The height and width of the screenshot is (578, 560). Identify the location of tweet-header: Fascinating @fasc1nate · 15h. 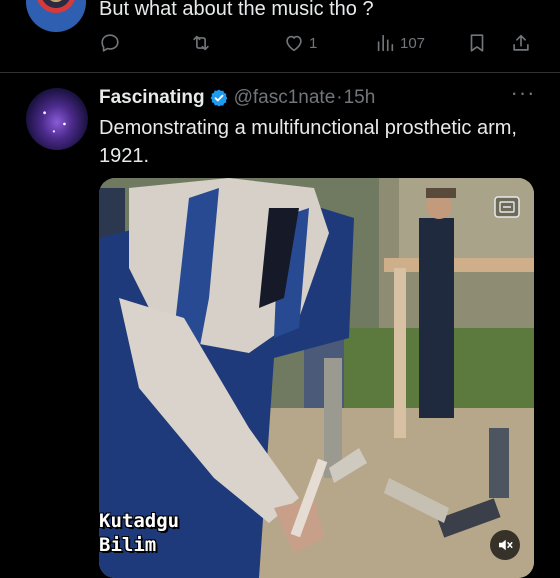
(237, 98).